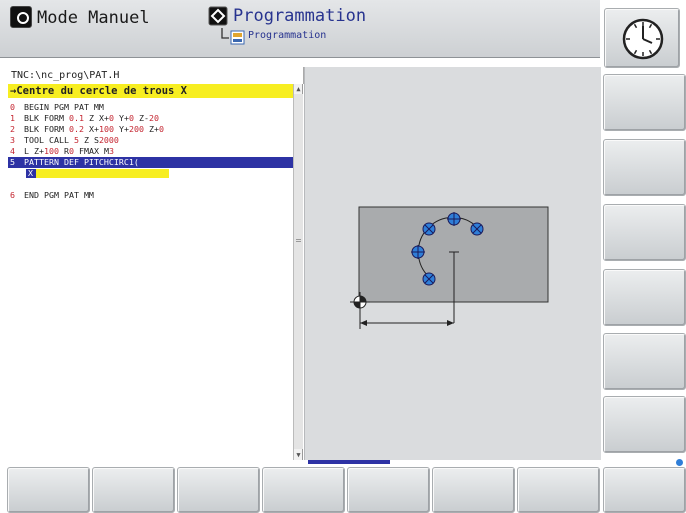  What do you see at coordinates (12, 195) in the screenshot?
I see `line-number: 6` at bounding box center [12, 195].